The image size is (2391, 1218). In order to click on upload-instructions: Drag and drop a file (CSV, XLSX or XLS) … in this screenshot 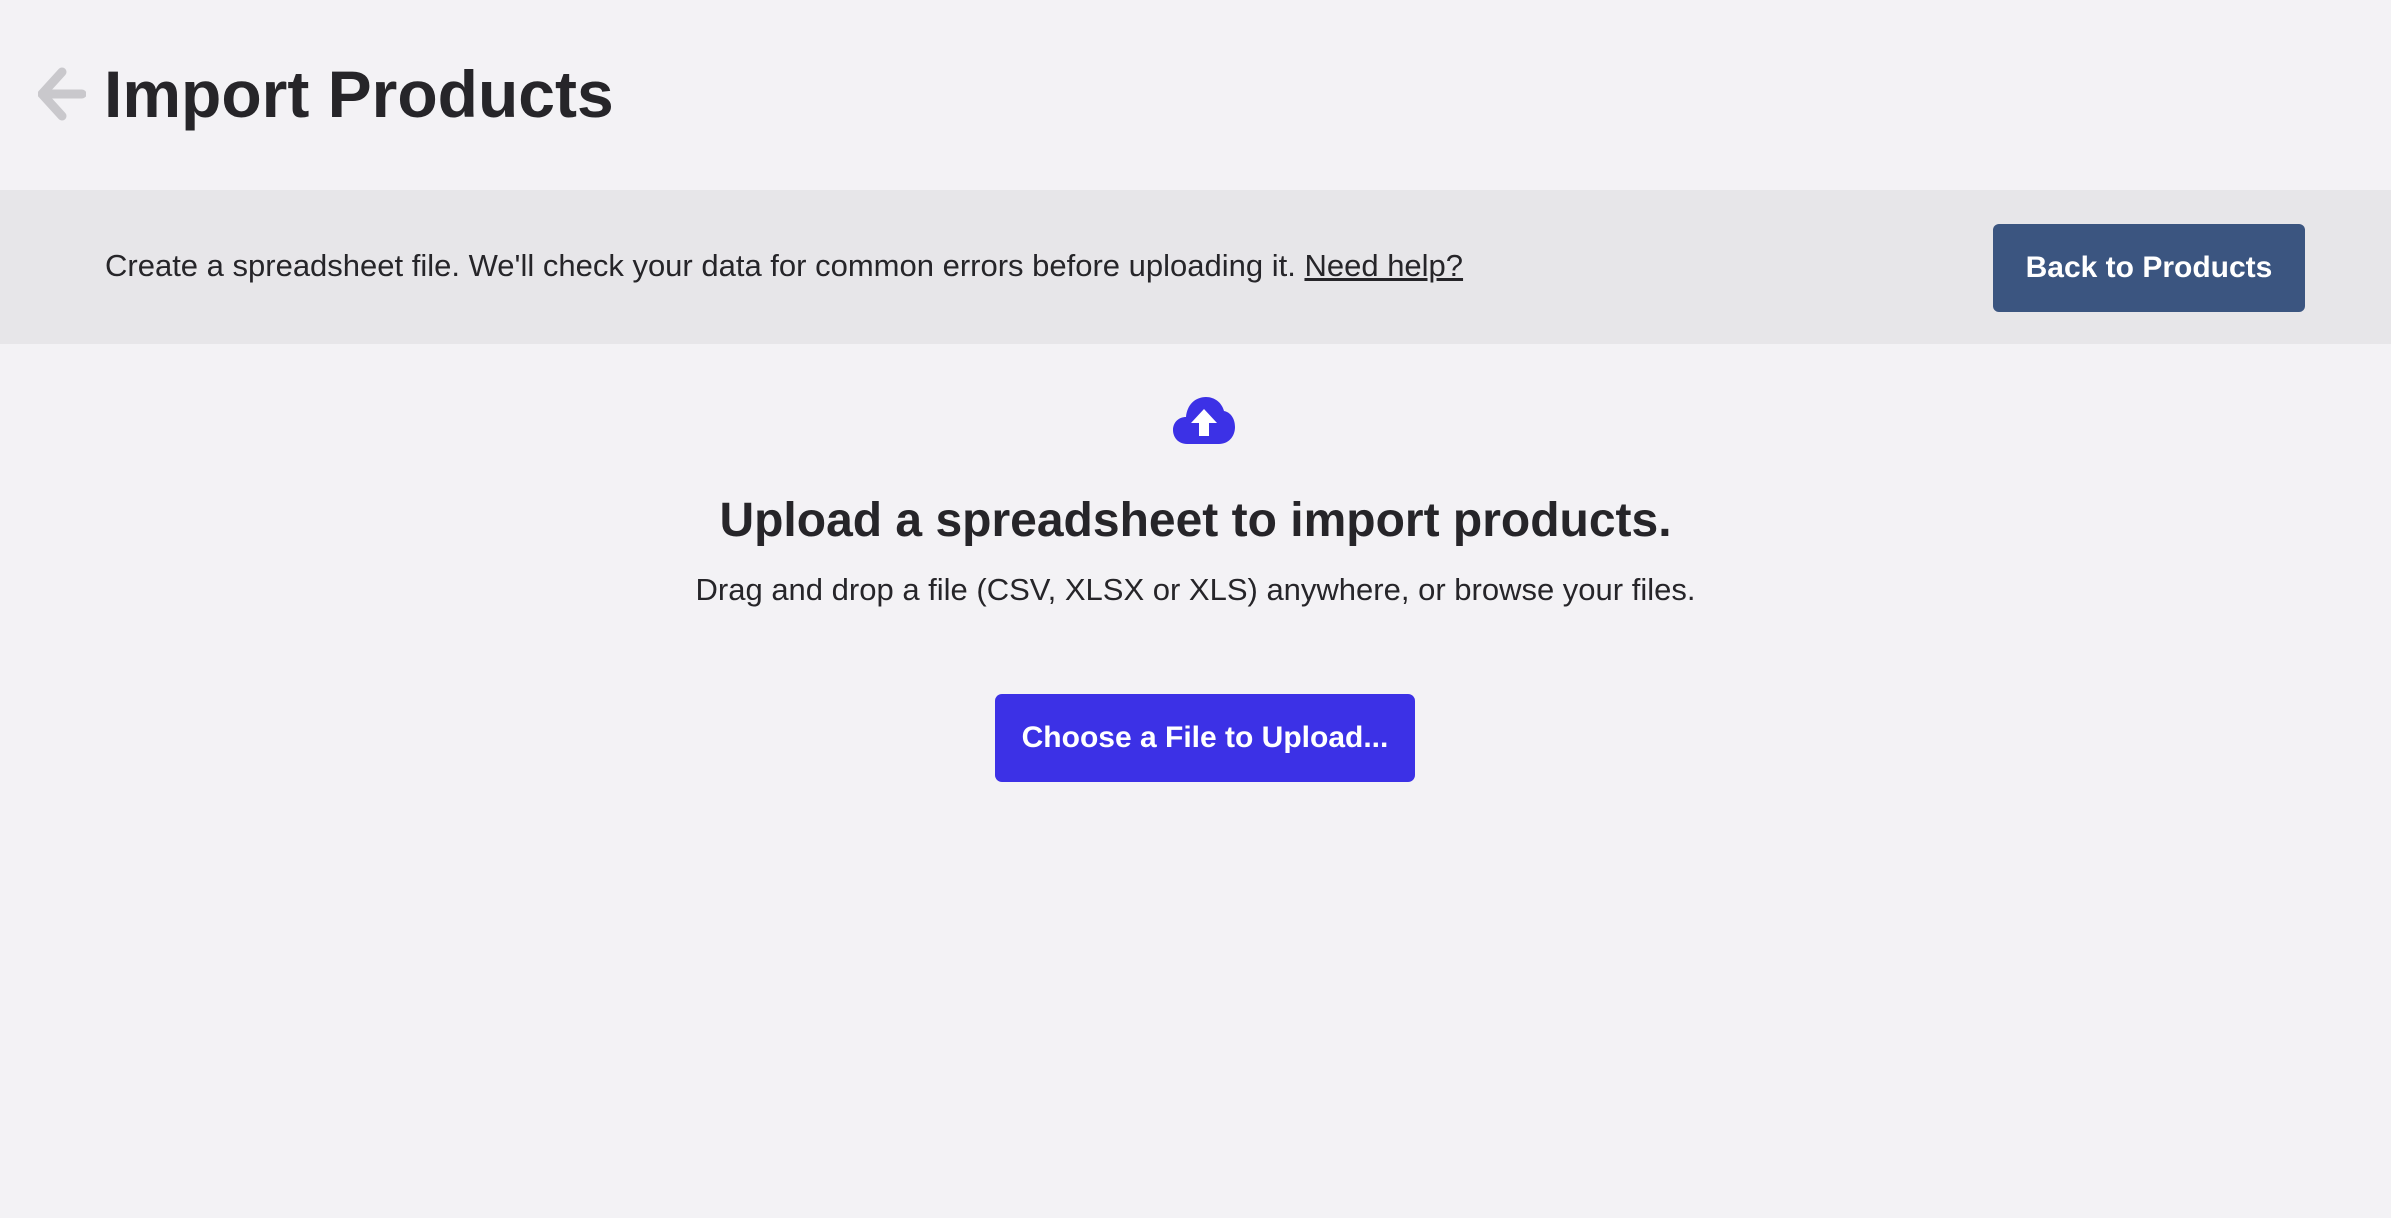, I will do `click(1195, 589)`.